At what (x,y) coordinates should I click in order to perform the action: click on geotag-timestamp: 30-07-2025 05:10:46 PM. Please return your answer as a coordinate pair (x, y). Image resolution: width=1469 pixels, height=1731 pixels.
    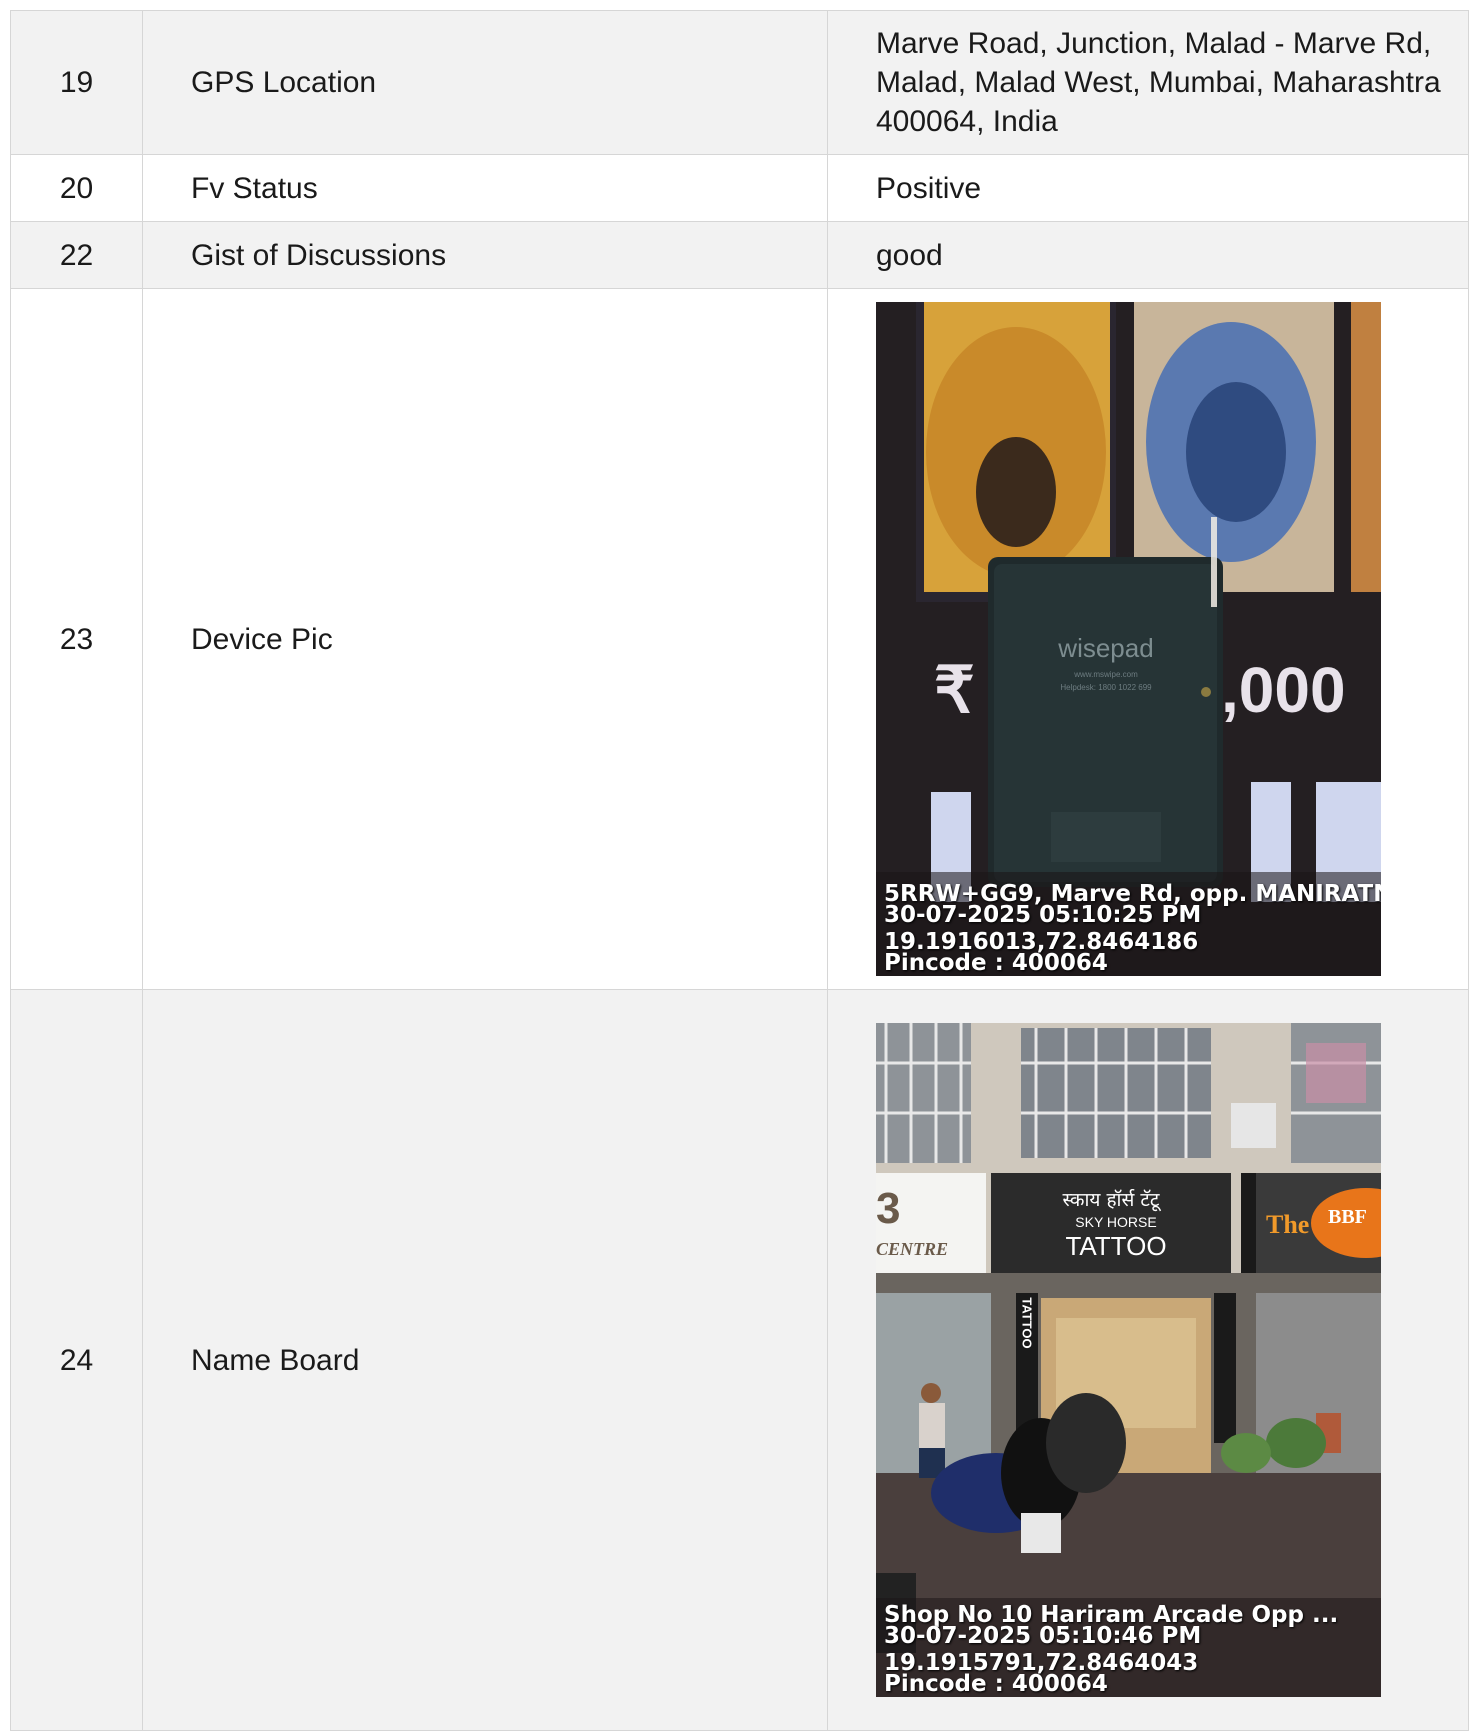
    Looking at the image, I should click on (1043, 1636).